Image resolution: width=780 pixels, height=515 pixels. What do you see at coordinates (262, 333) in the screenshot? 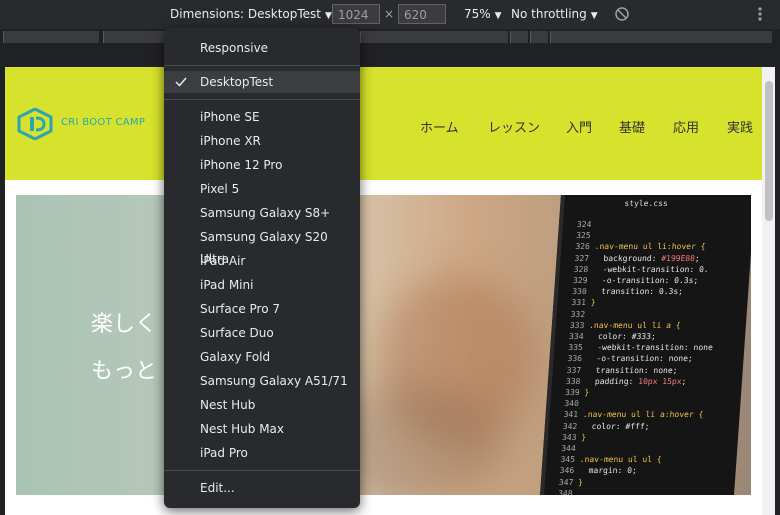
I see `menu-item-device: Surface Duo` at bounding box center [262, 333].